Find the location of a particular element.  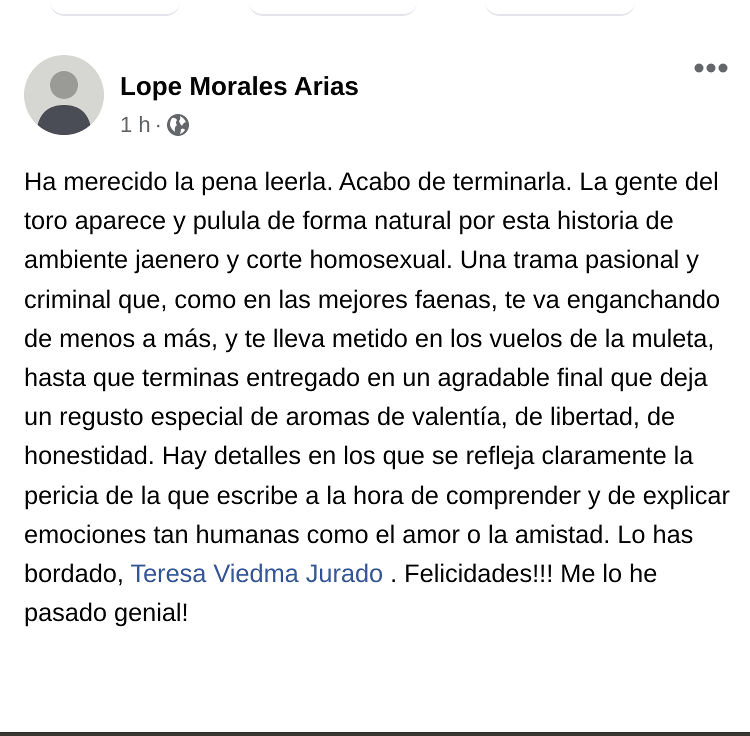

more-options-icon is located at coordinates (711, 68).